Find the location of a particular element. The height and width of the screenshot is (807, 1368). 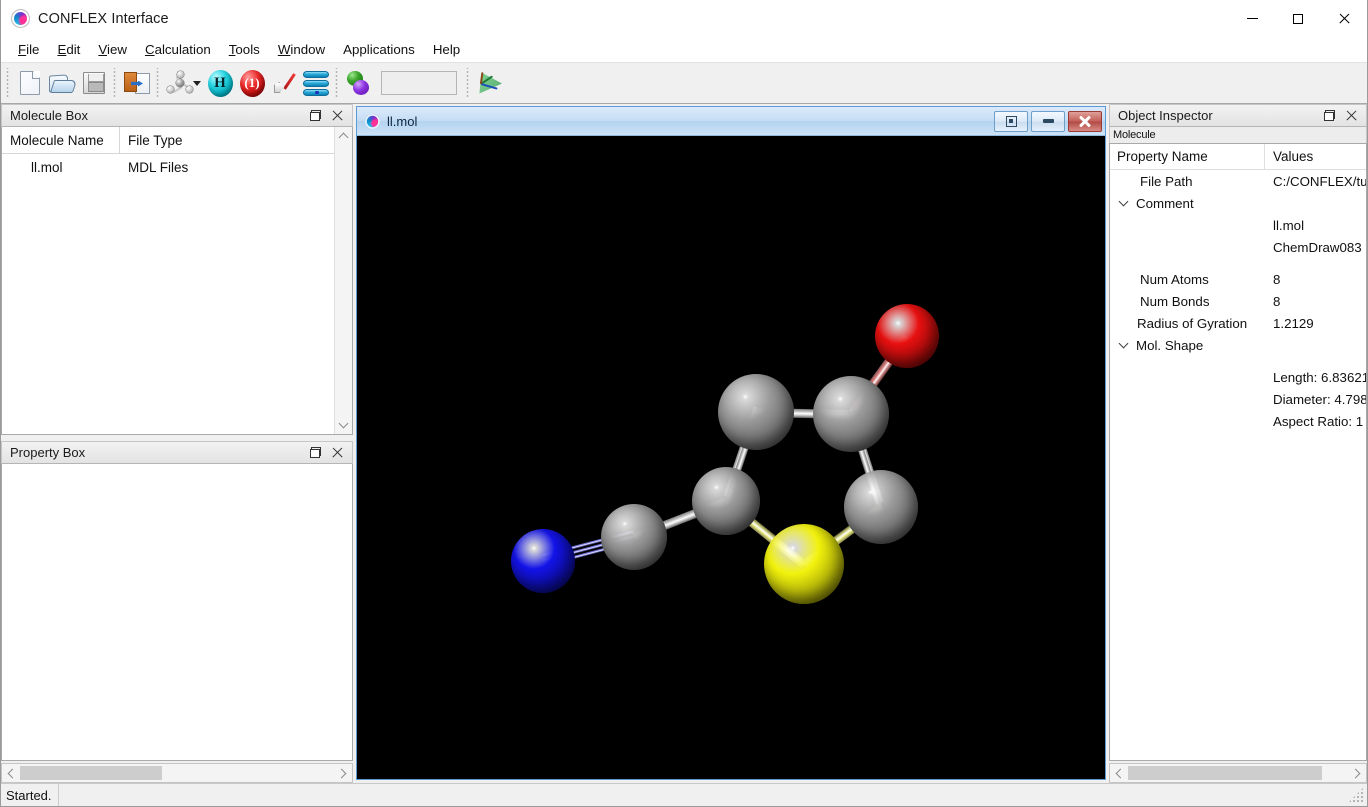

inspector-row-radius-of-gyration: Radius of Gyration 1.2129 is located at coordinates (1238, 323).